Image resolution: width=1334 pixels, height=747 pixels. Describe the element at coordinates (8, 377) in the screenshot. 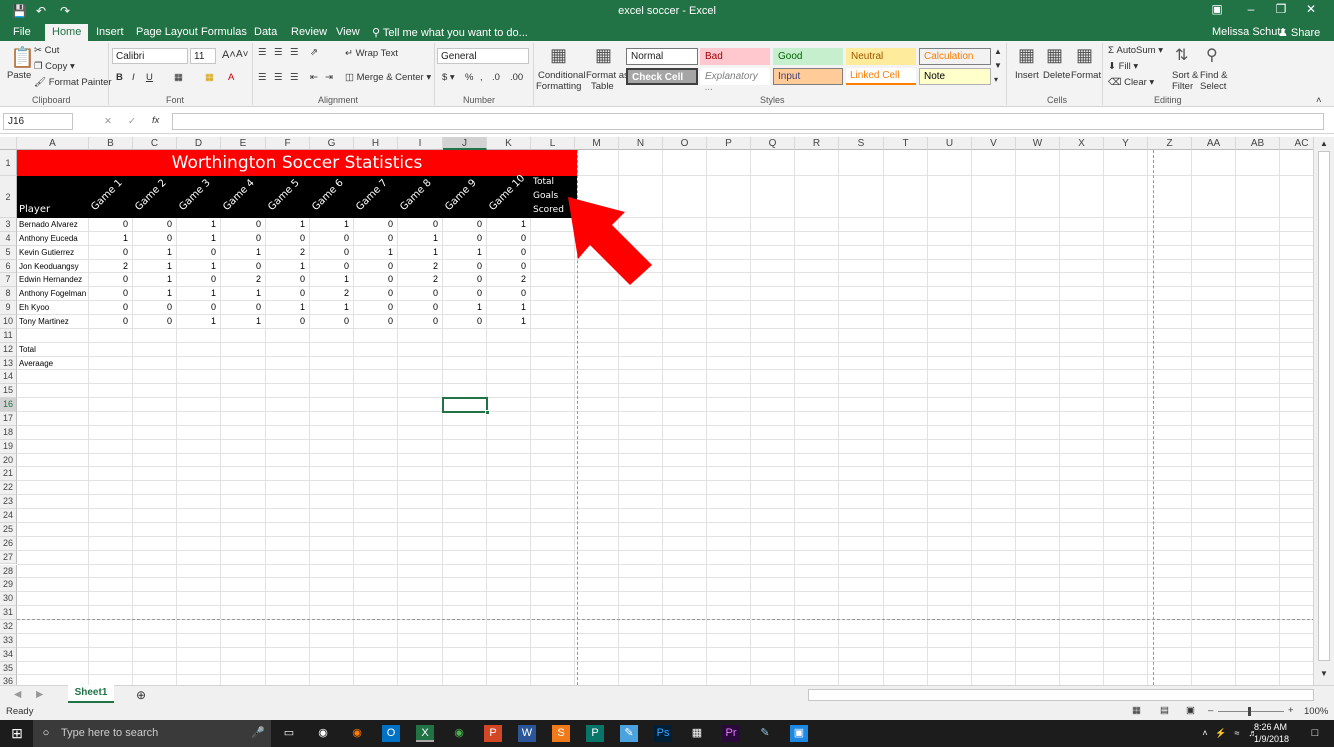

I see `row-header: 14` at that location.